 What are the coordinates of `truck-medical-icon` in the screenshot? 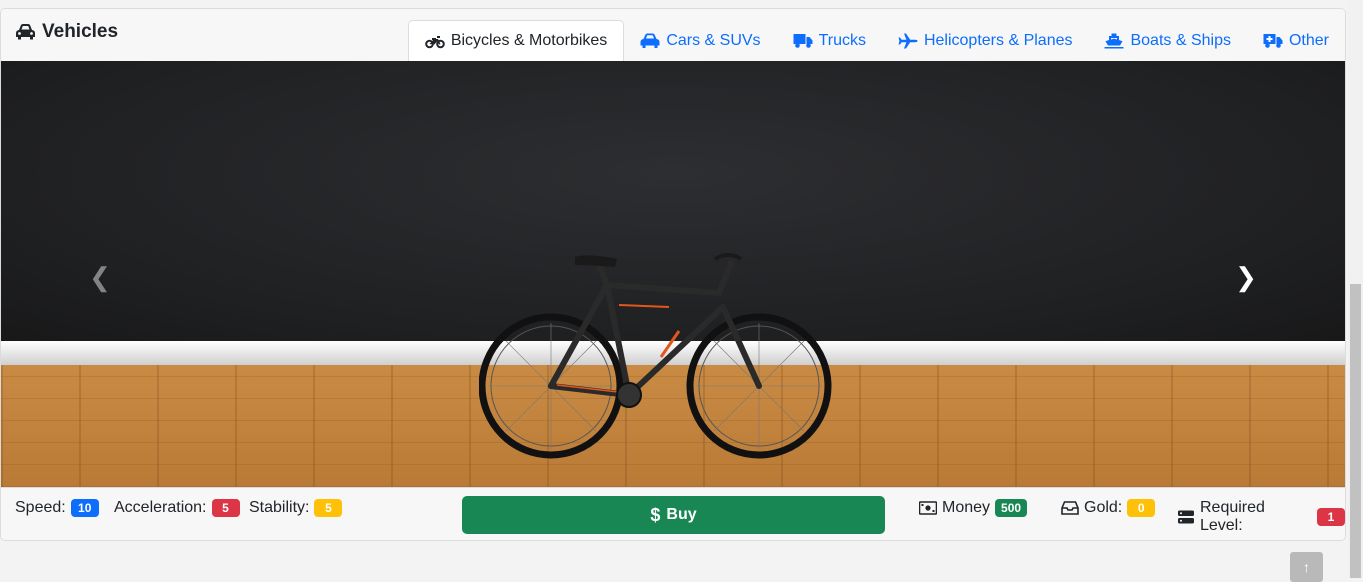 It's located at (1273, 40).